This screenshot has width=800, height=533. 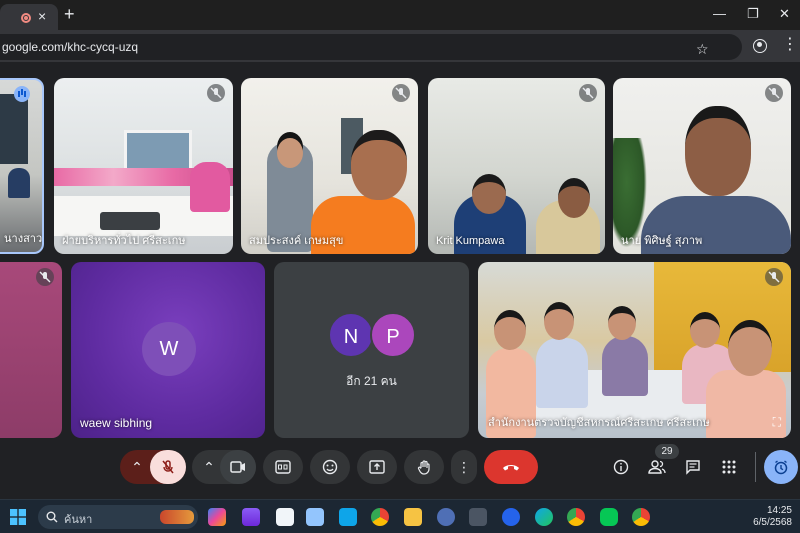 I want to click on search-highlight-image, so click(x=177, y=517).